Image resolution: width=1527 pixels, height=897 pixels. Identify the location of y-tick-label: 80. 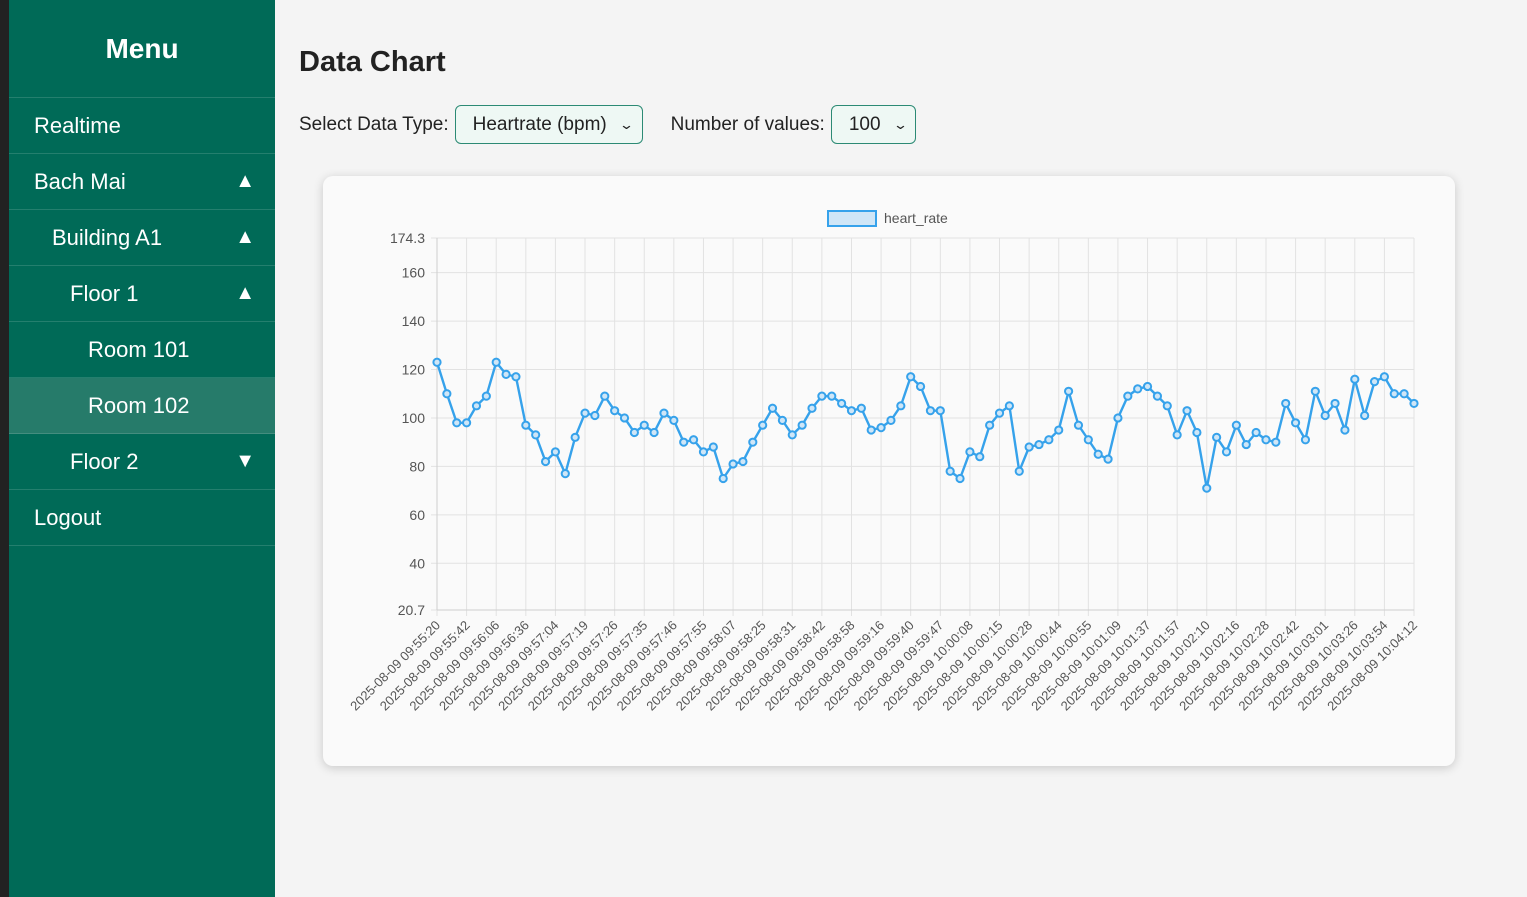
(417, 466).